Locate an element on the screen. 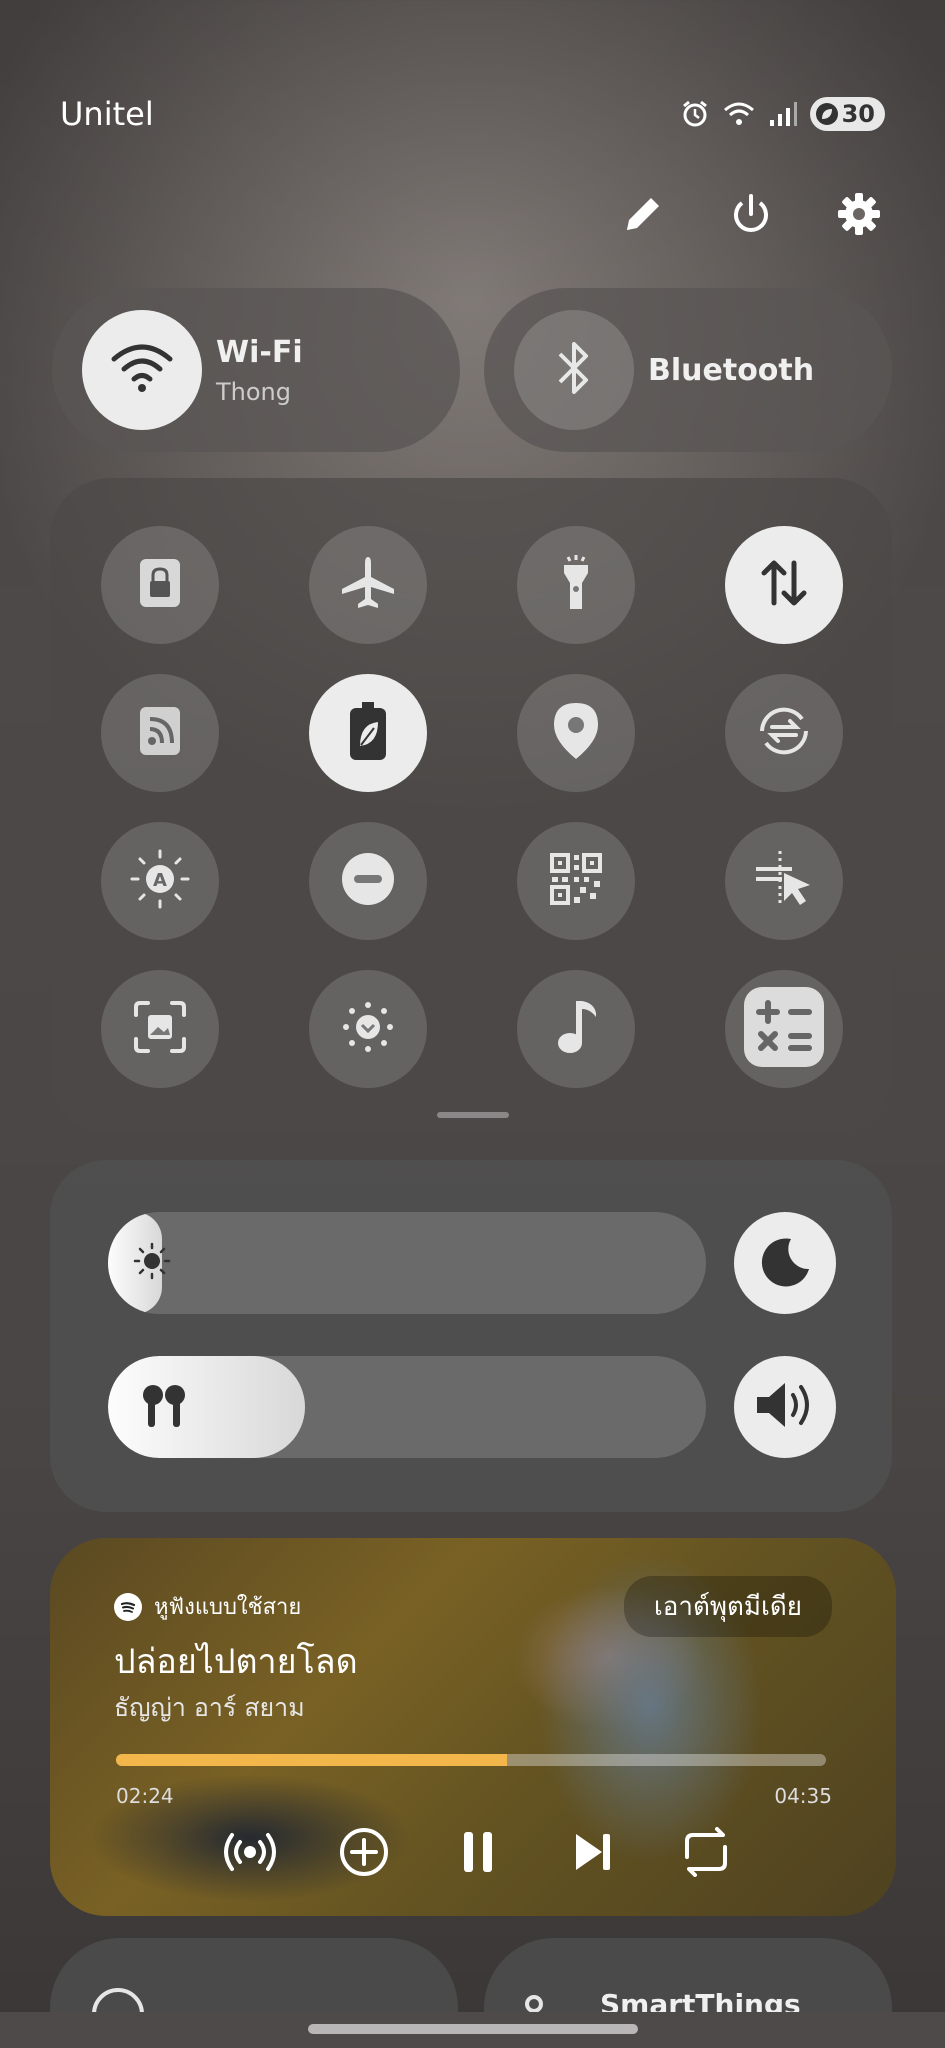 The image size is (945, 2048). dark-mode-button is located at coordinates (785, 1263).